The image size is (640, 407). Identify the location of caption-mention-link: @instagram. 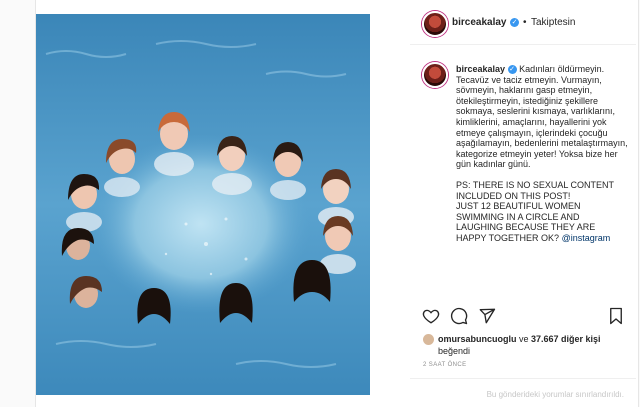
(586, 238).